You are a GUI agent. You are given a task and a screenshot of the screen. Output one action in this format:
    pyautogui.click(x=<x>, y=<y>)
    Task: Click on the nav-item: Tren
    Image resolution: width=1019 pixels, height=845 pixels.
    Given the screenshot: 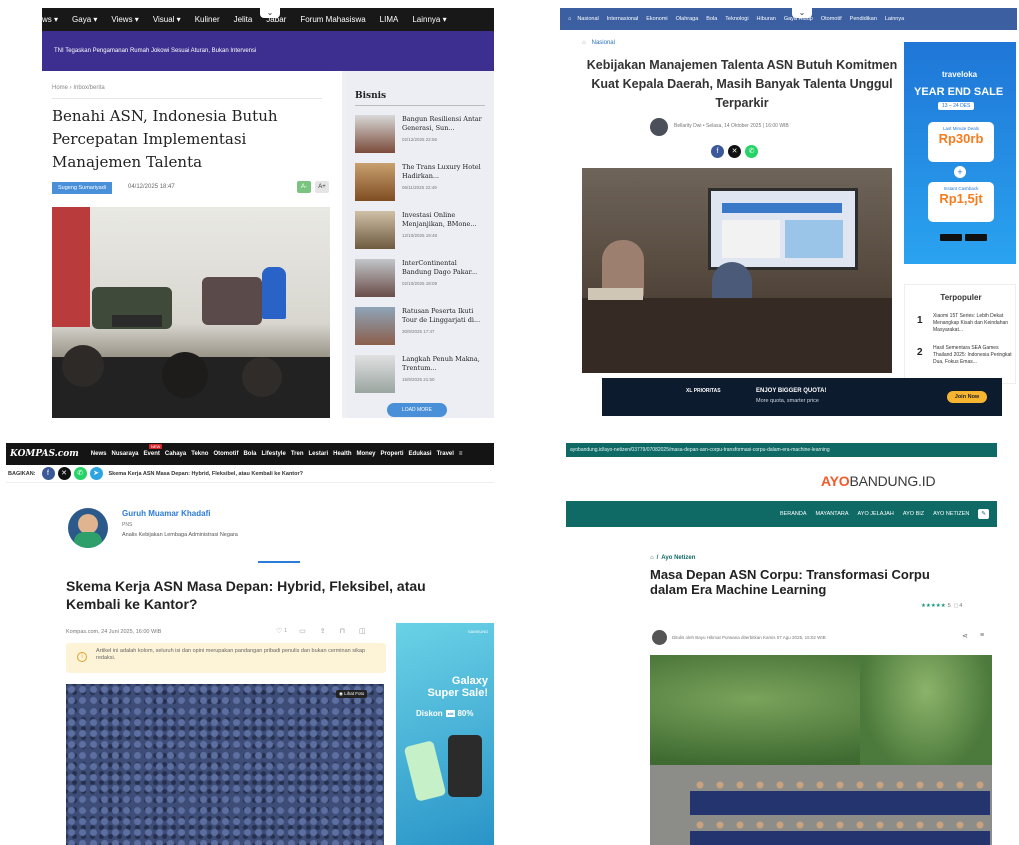 What is the action you would take?
    pyautogui.click(x=297, y=454)
    